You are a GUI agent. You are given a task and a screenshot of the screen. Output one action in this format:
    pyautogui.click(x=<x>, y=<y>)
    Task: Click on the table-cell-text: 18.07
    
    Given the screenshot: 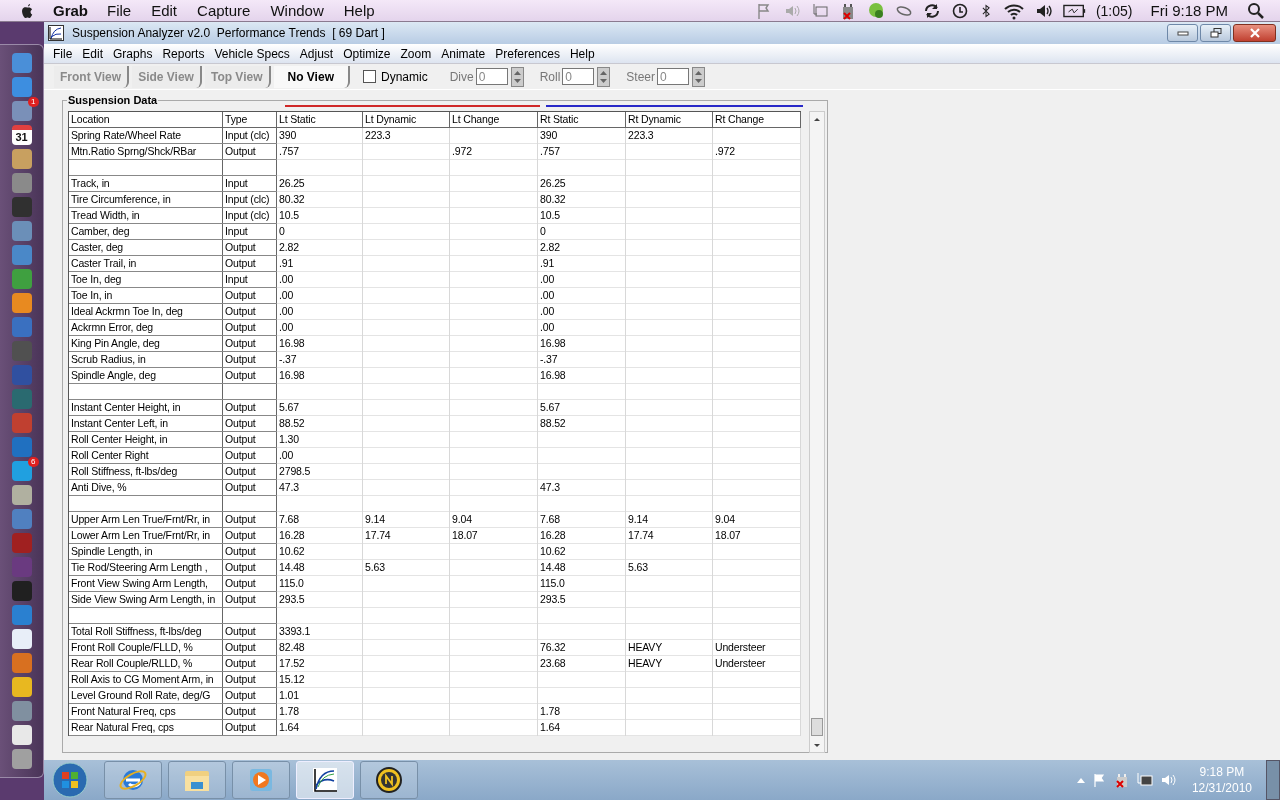 What is the action you would take?
    pyautogui.click(x=464, y=535)
    